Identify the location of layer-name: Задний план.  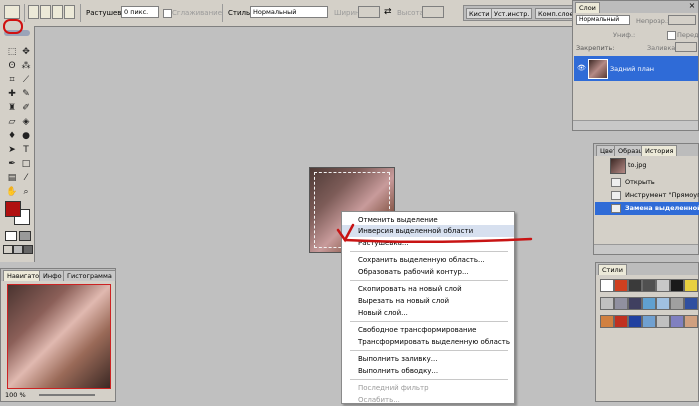
(632, 69).